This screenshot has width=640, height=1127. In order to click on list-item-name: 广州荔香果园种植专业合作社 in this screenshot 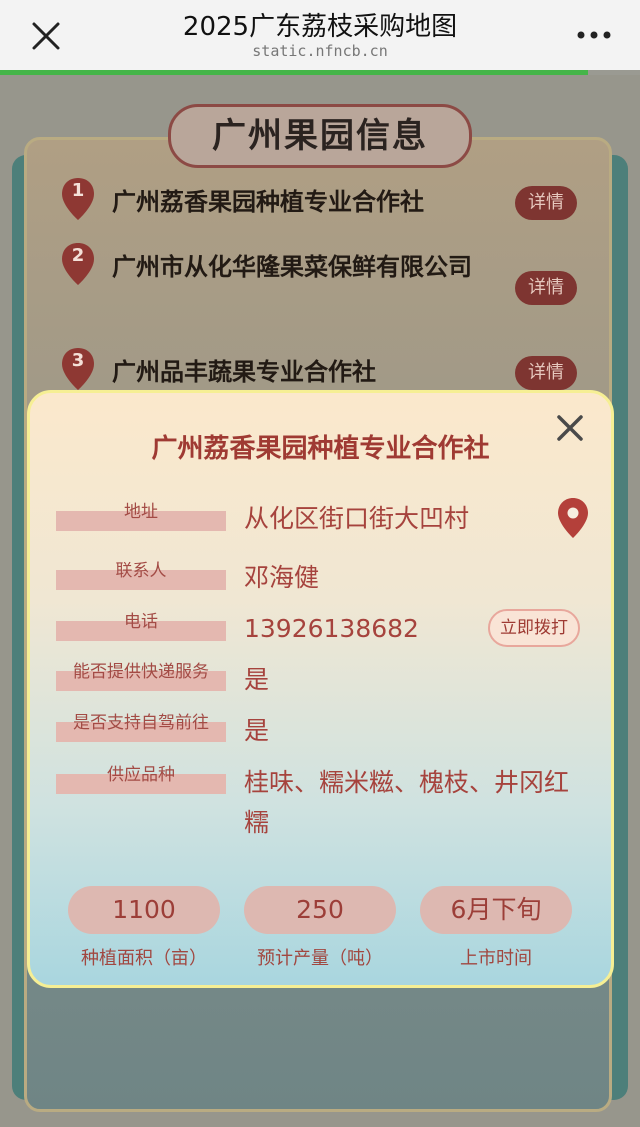, I will do `click(268, 202)`.